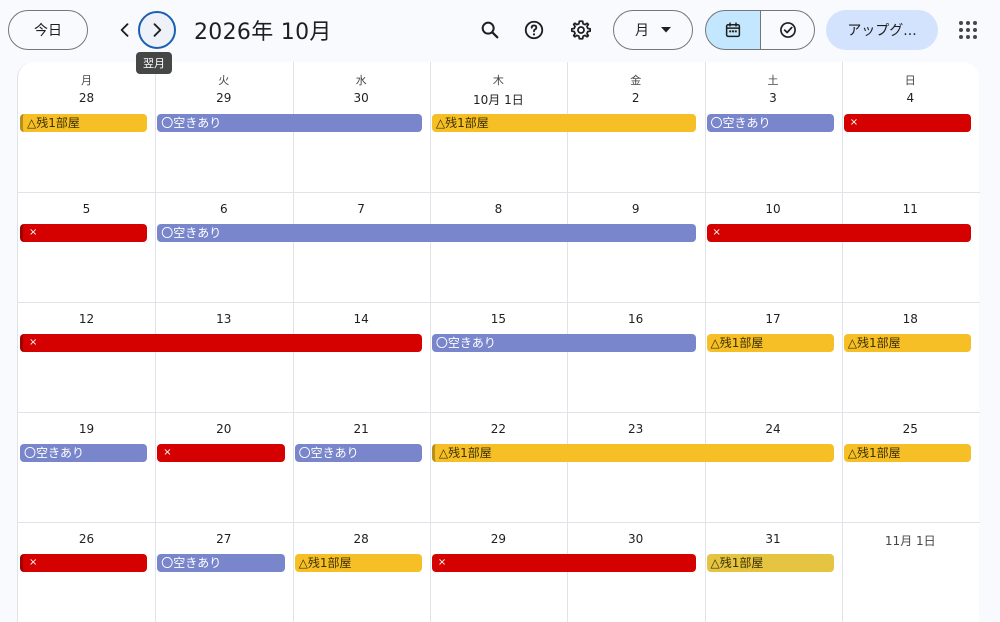 This screenshot has width=1000, height=622. I want to click on weekday-header: 木, so click(498, 80).